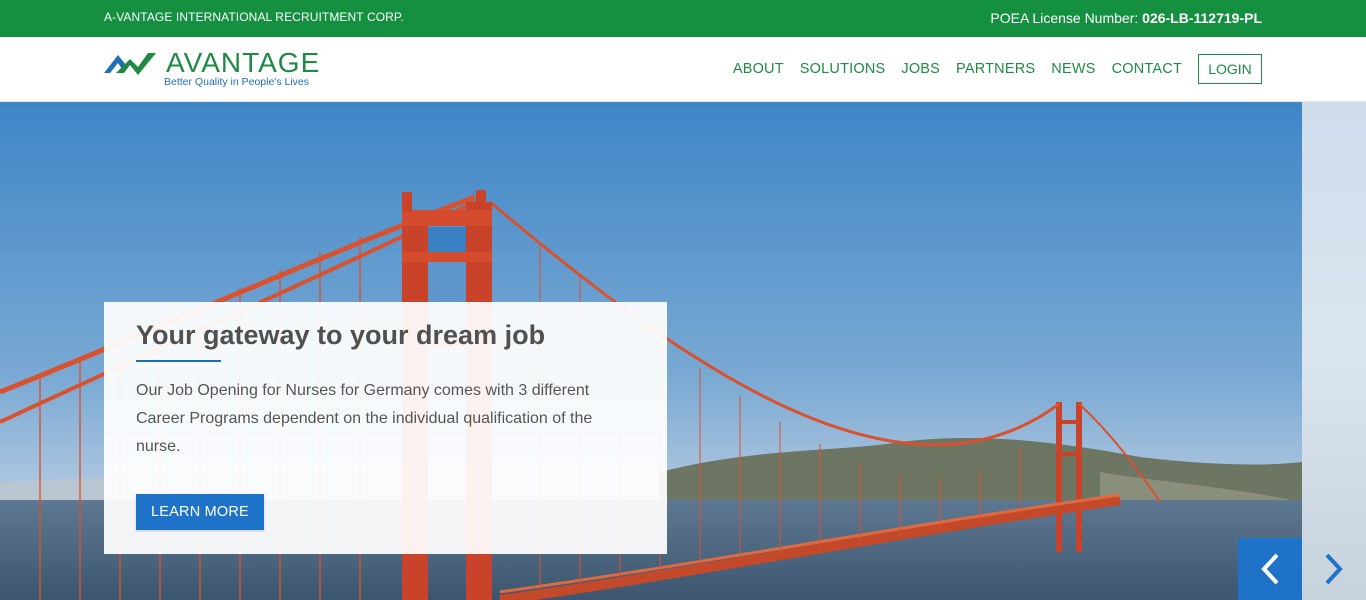 Image resolution: width=1366 pixels, height=600 pixels. I want to click on chevron-right-icon, so click(1334, 569).